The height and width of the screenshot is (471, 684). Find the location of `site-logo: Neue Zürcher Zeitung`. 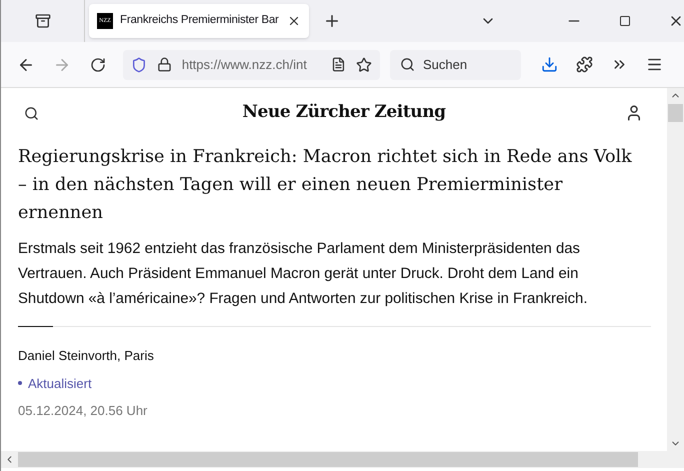

site-logo: Neue Zürcher Zeitung is located at coordinates (344, 113).